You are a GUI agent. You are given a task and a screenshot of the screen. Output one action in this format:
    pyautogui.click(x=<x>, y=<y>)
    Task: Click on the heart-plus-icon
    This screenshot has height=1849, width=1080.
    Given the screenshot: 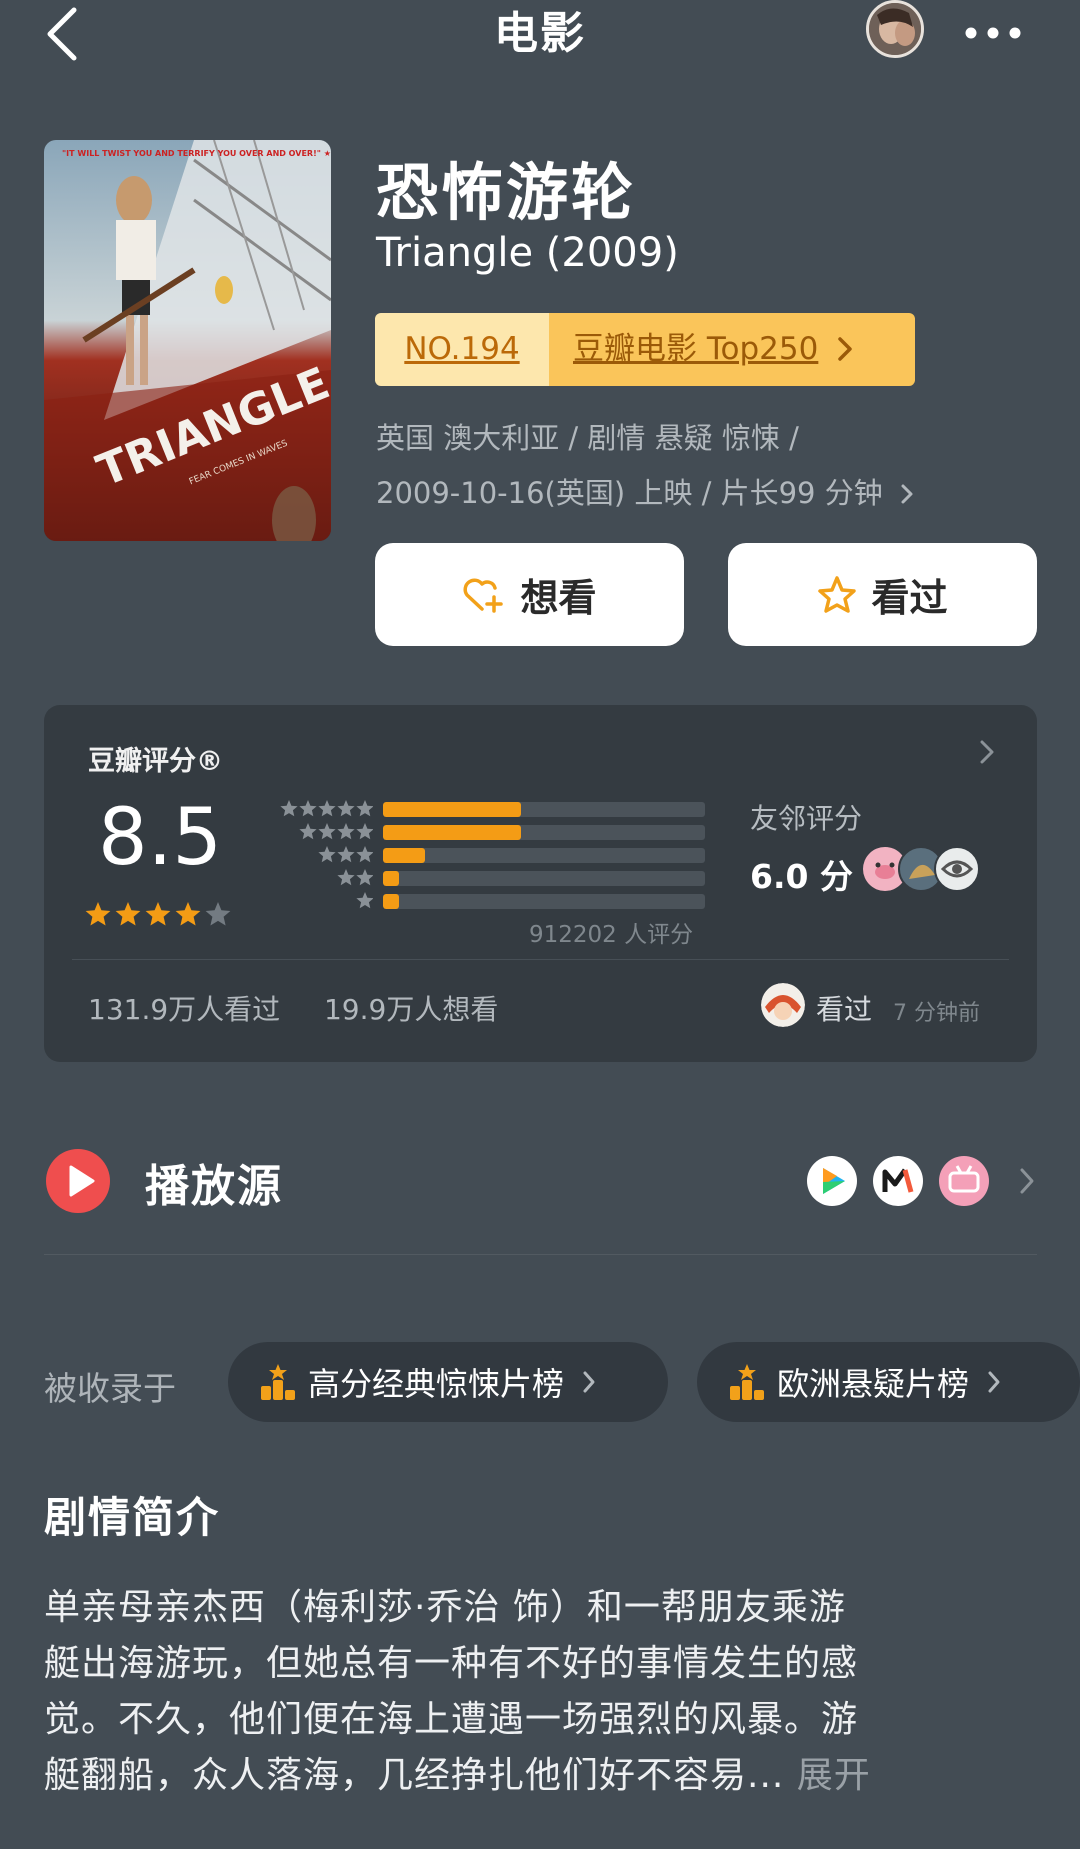 What is the action you would take?
    pyautogui.click(x=483, y=595)
    